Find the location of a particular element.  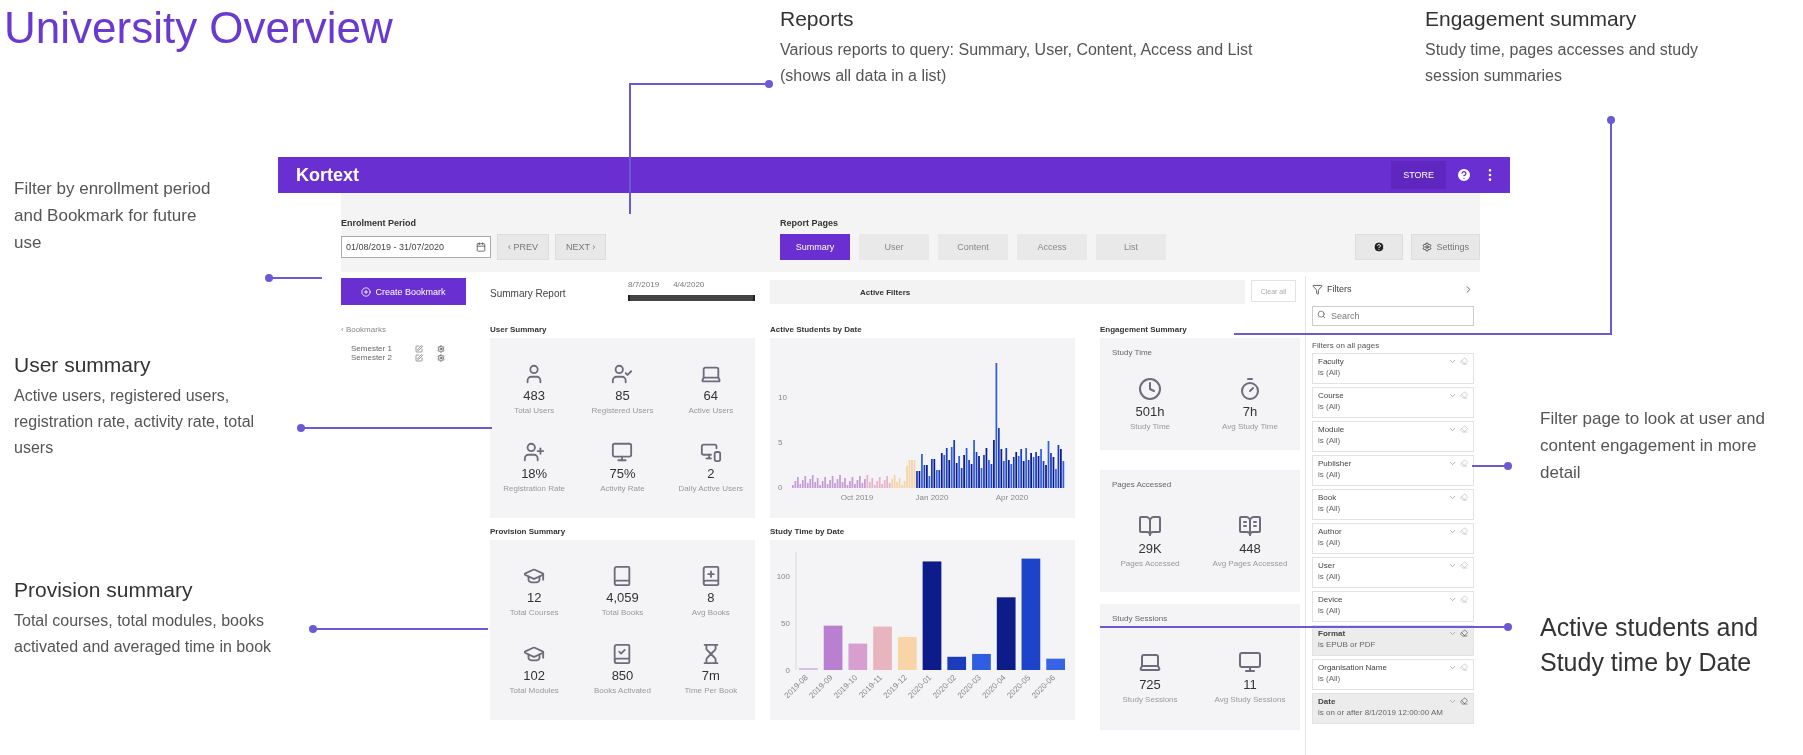

metric-label: Active Users is located at coordinates (711, 411).